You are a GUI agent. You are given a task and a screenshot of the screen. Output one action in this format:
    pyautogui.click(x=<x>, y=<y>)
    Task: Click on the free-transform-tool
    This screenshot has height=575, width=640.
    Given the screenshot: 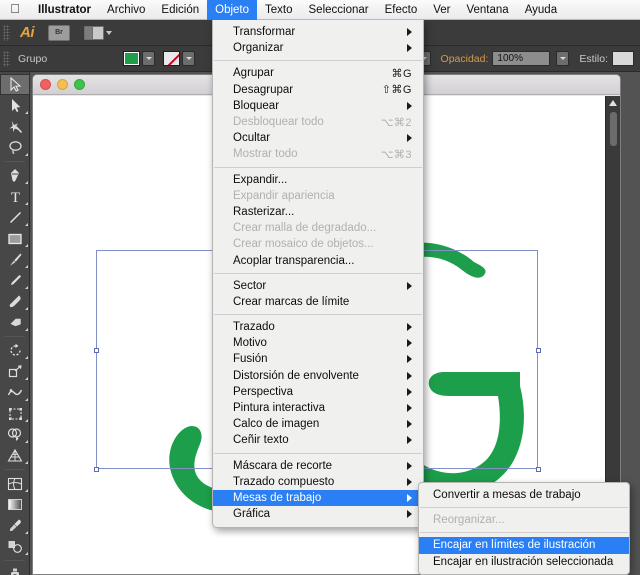 What is the action you would take?
    pyautogui.click(x=15, y=413)
    